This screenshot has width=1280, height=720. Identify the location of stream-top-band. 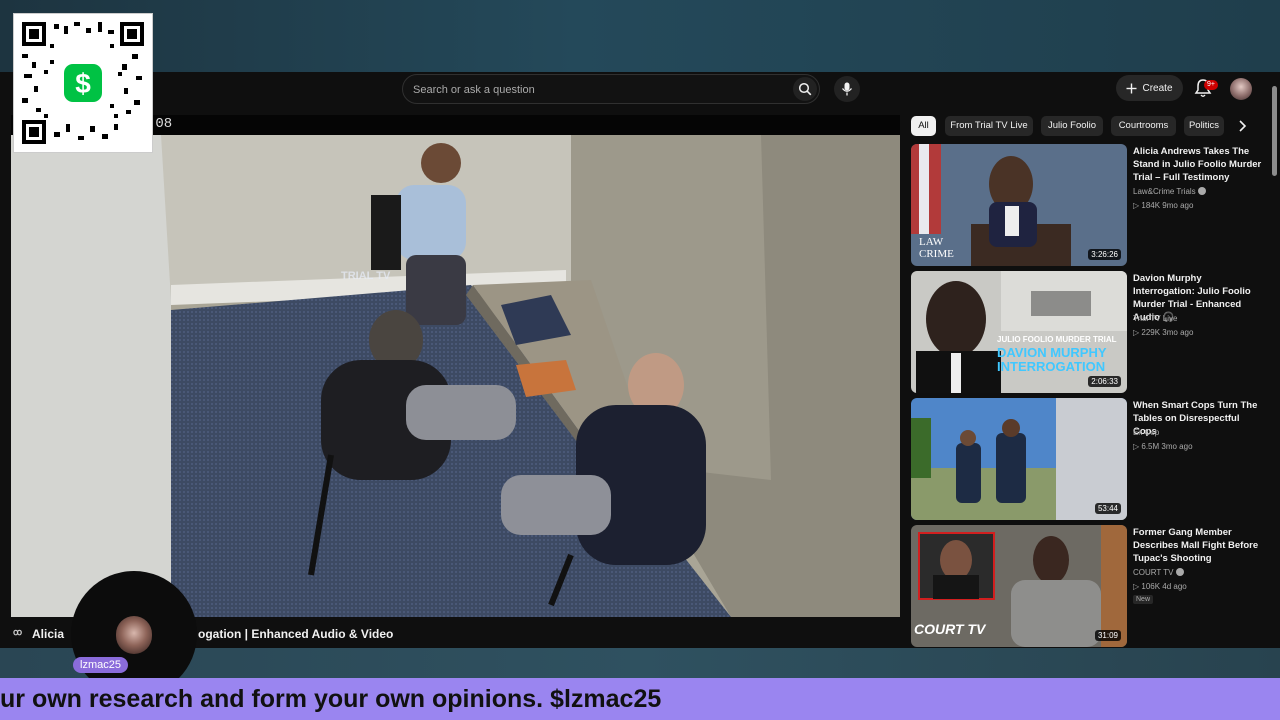
(640, 36).